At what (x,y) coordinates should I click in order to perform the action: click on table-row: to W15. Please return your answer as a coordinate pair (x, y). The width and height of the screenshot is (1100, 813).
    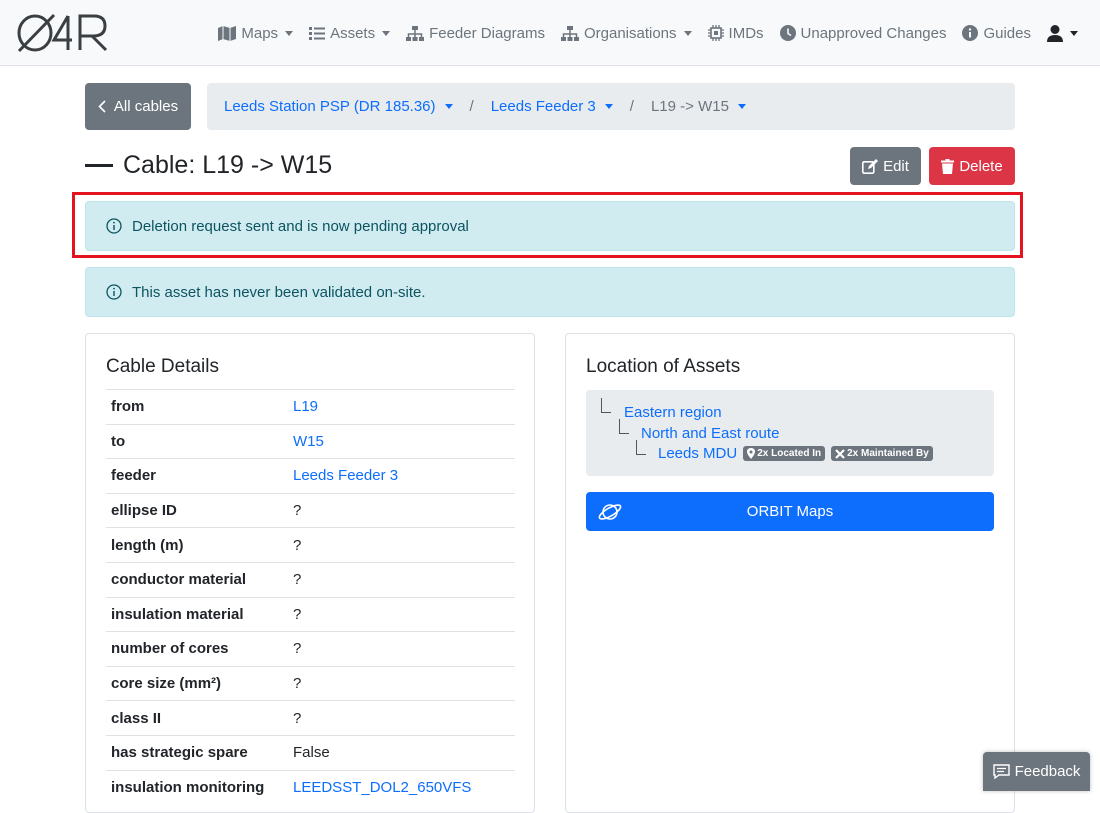
    Looking at the image, I should click on (310, 441).